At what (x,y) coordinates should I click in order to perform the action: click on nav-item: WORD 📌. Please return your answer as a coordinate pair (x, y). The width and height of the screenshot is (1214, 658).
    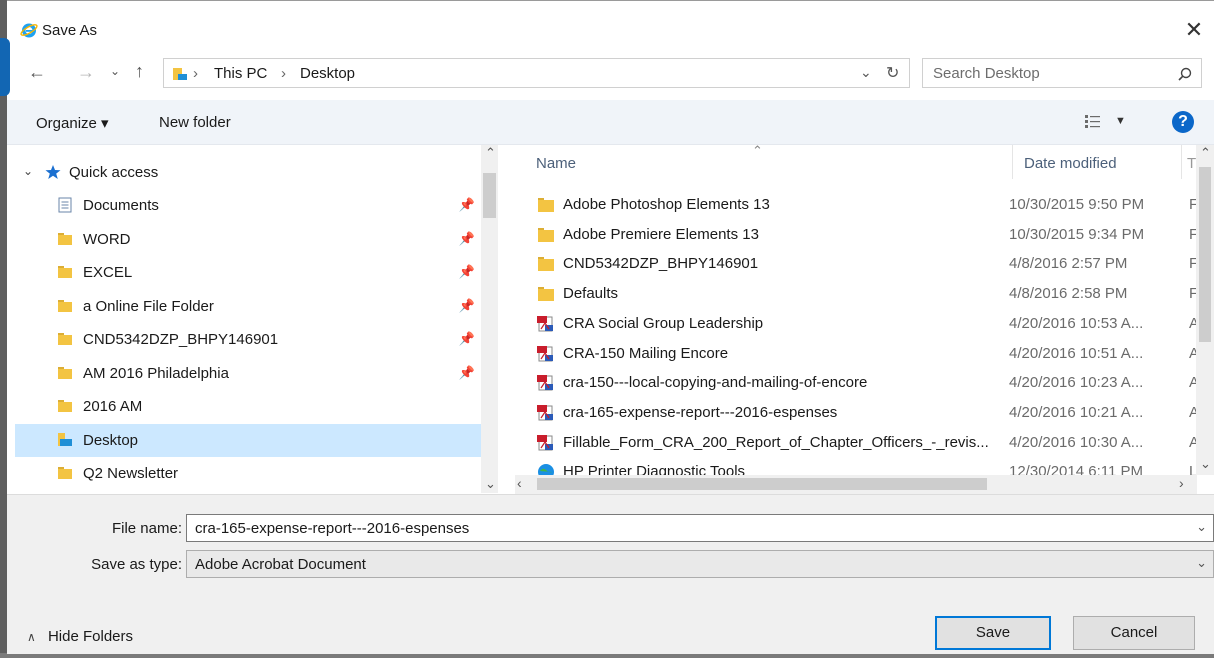
    Looking at the image, I should click on (248, 239).